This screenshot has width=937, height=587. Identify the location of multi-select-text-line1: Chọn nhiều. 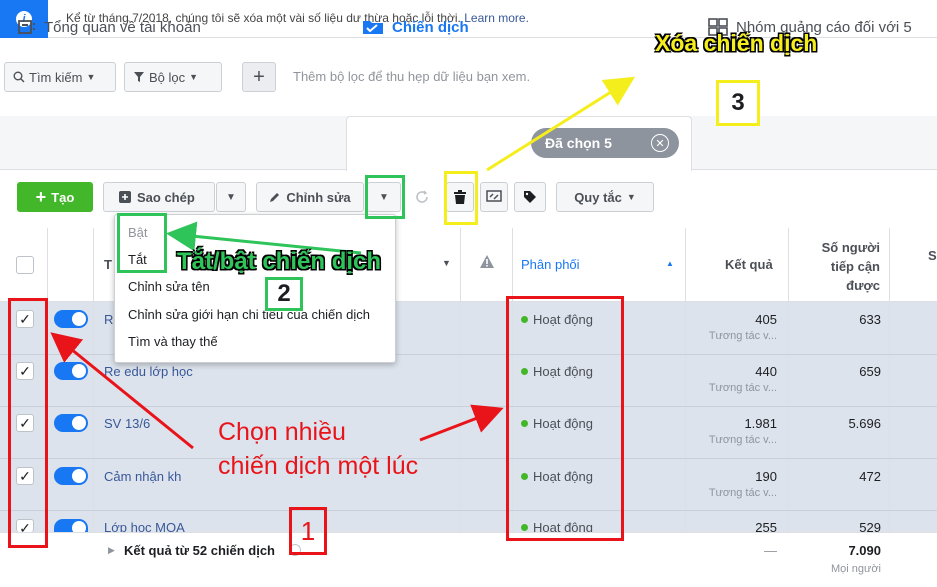
(282, 432).